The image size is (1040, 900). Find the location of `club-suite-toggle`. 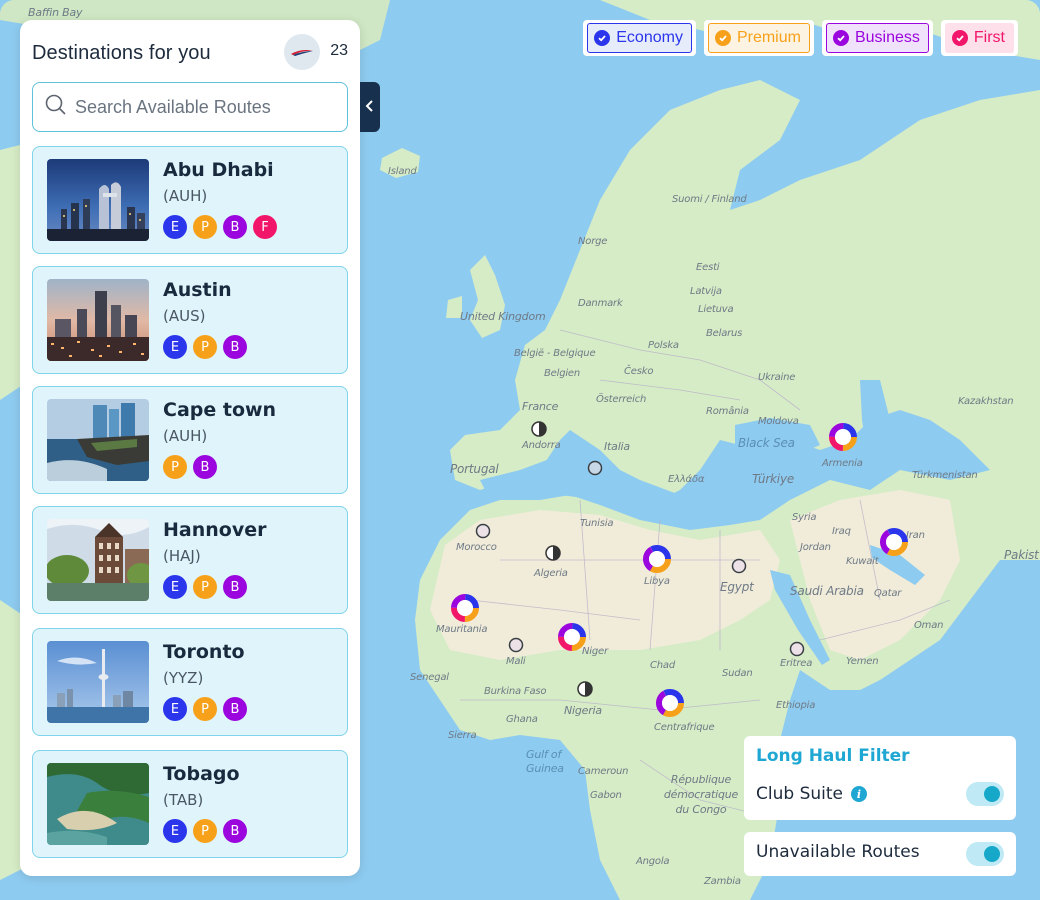

club-suite-toggle is located at coordinates (985, 794).